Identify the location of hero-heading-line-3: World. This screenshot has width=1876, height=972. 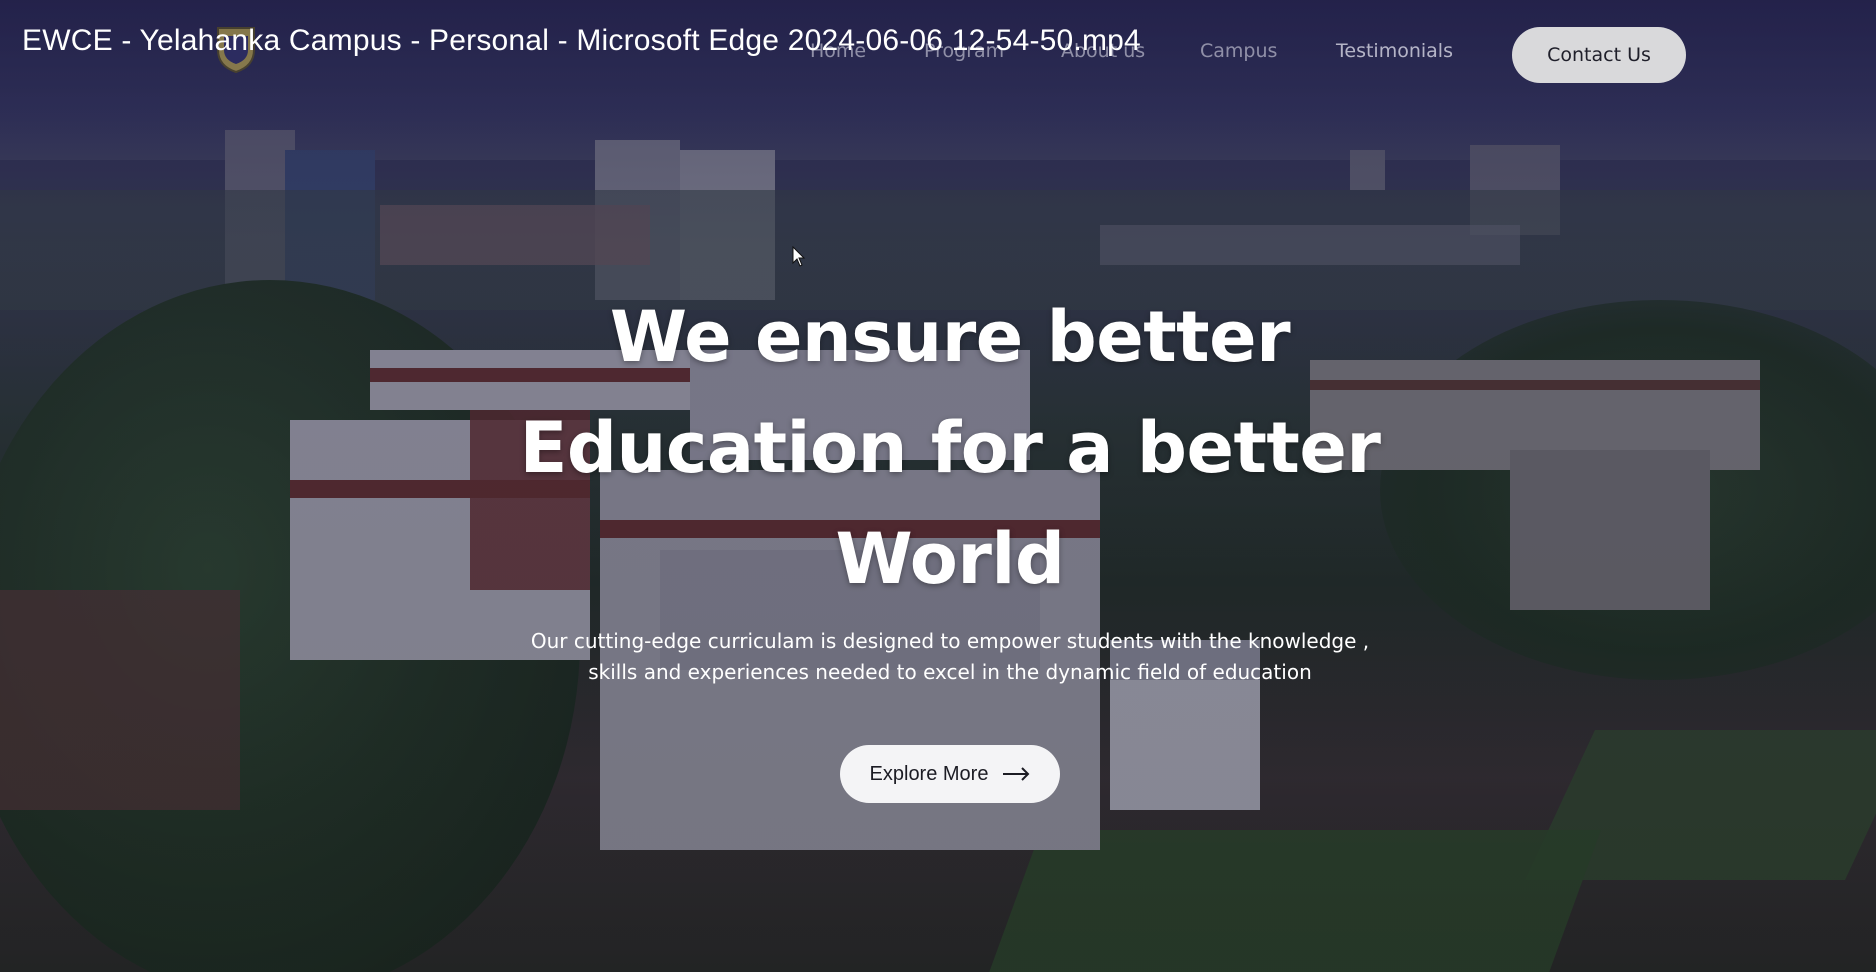
(950, 559).